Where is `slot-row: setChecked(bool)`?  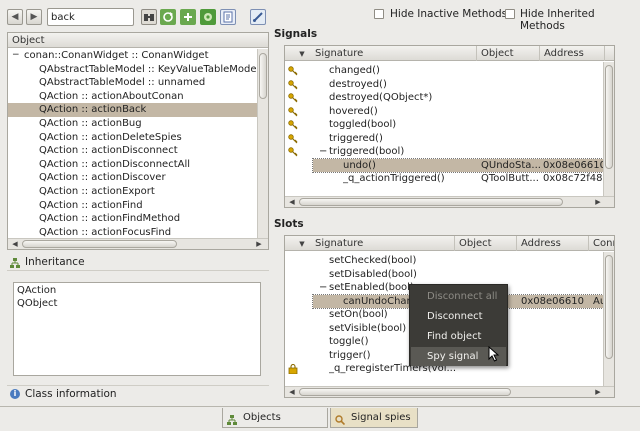
slot-row: setChecked(bool) is located at coordinates (444, 261).